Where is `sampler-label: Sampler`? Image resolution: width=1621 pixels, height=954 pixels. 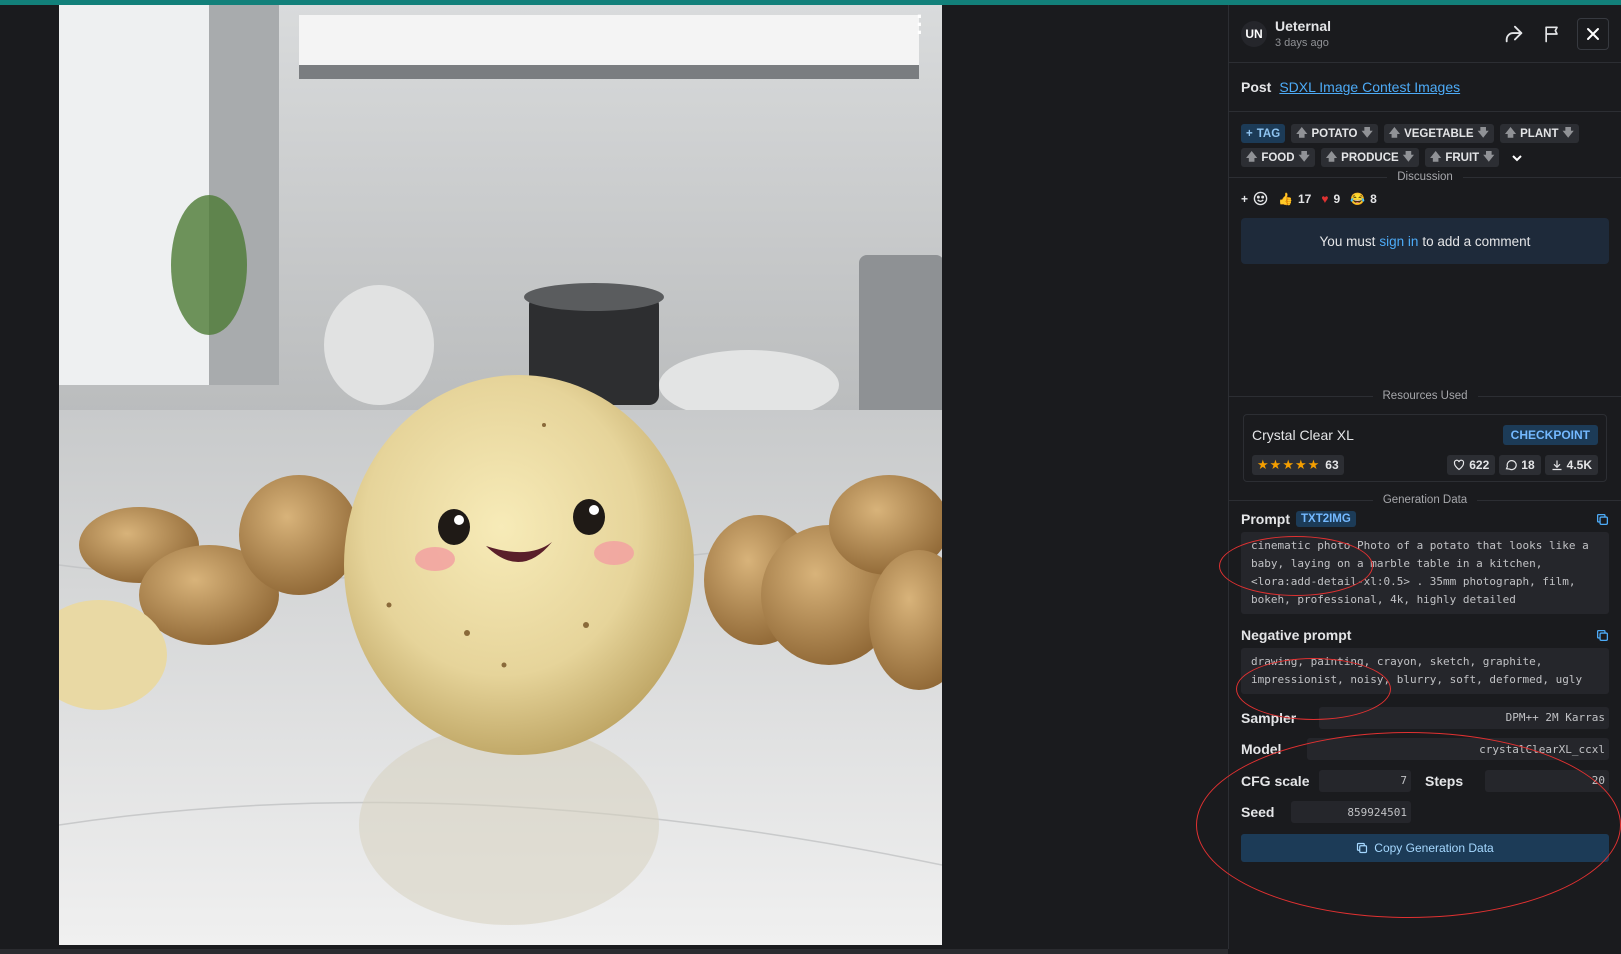 sampler-label: Sampler is located at coordinates (1269, 717).